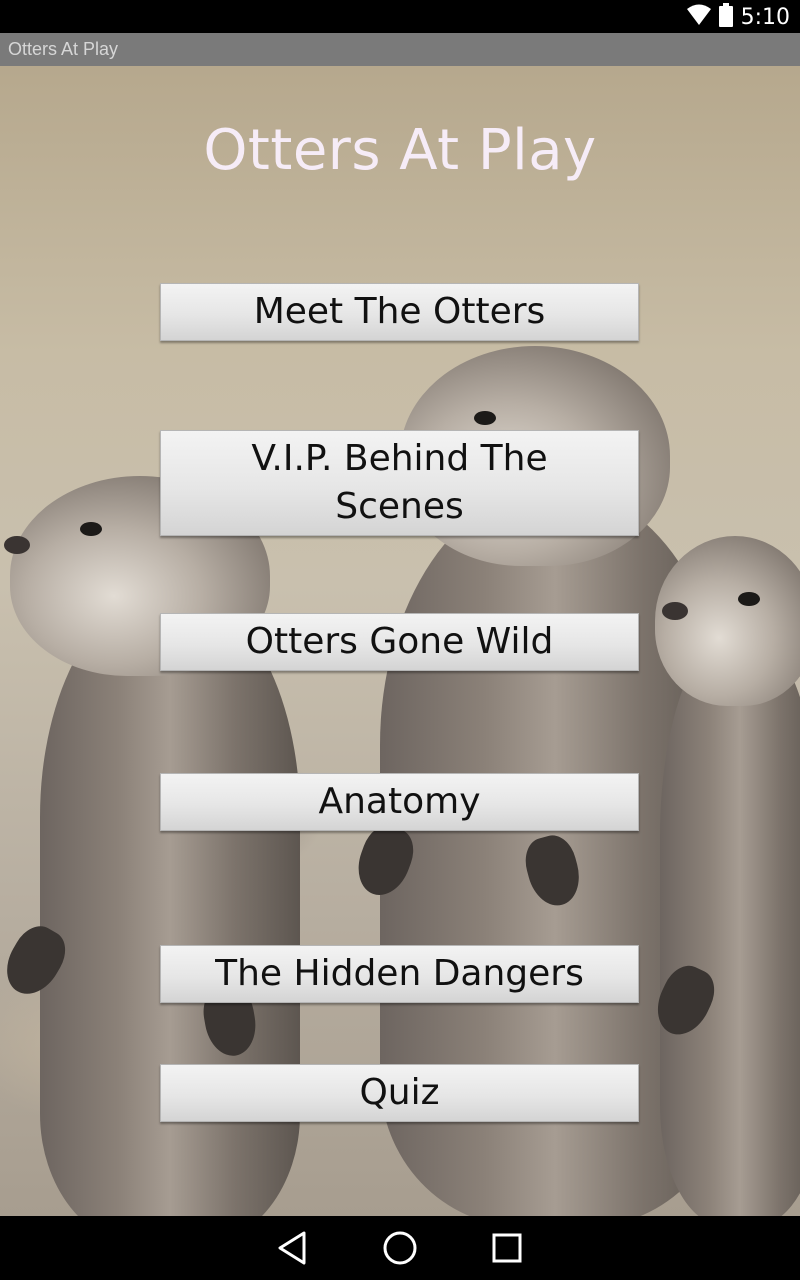 This screenshot has height=1280, width=800. I want to click on quiz-button: Quiz, so click(399, 1093).